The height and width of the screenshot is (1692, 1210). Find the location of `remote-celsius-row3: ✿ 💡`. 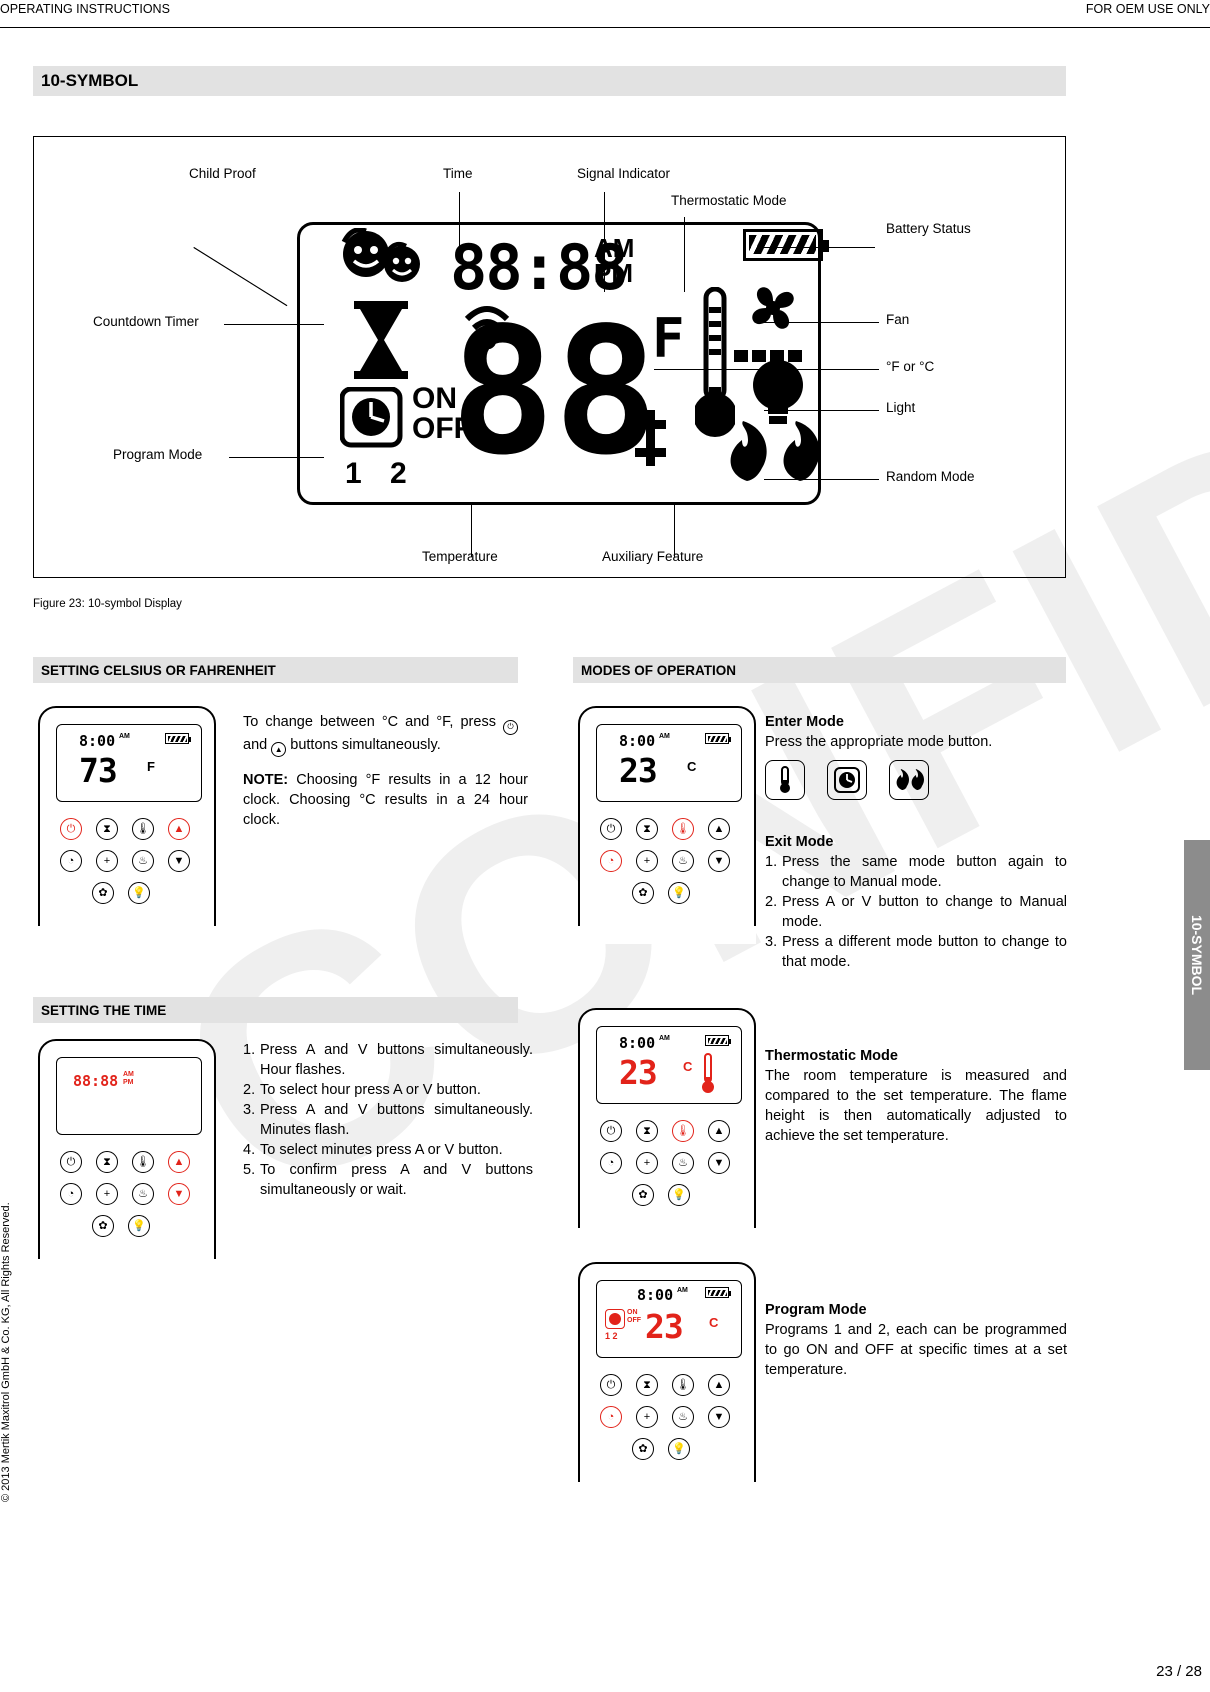

remote-celsius-row3: ✿ 💡 is located at coordinates (121, 893).